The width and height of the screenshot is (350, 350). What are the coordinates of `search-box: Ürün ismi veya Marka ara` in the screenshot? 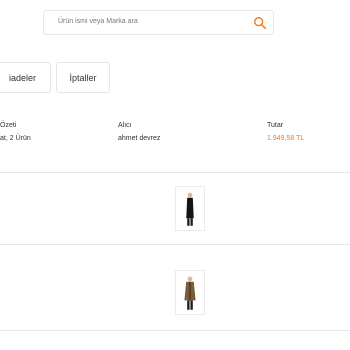 It's located at (158, 22).